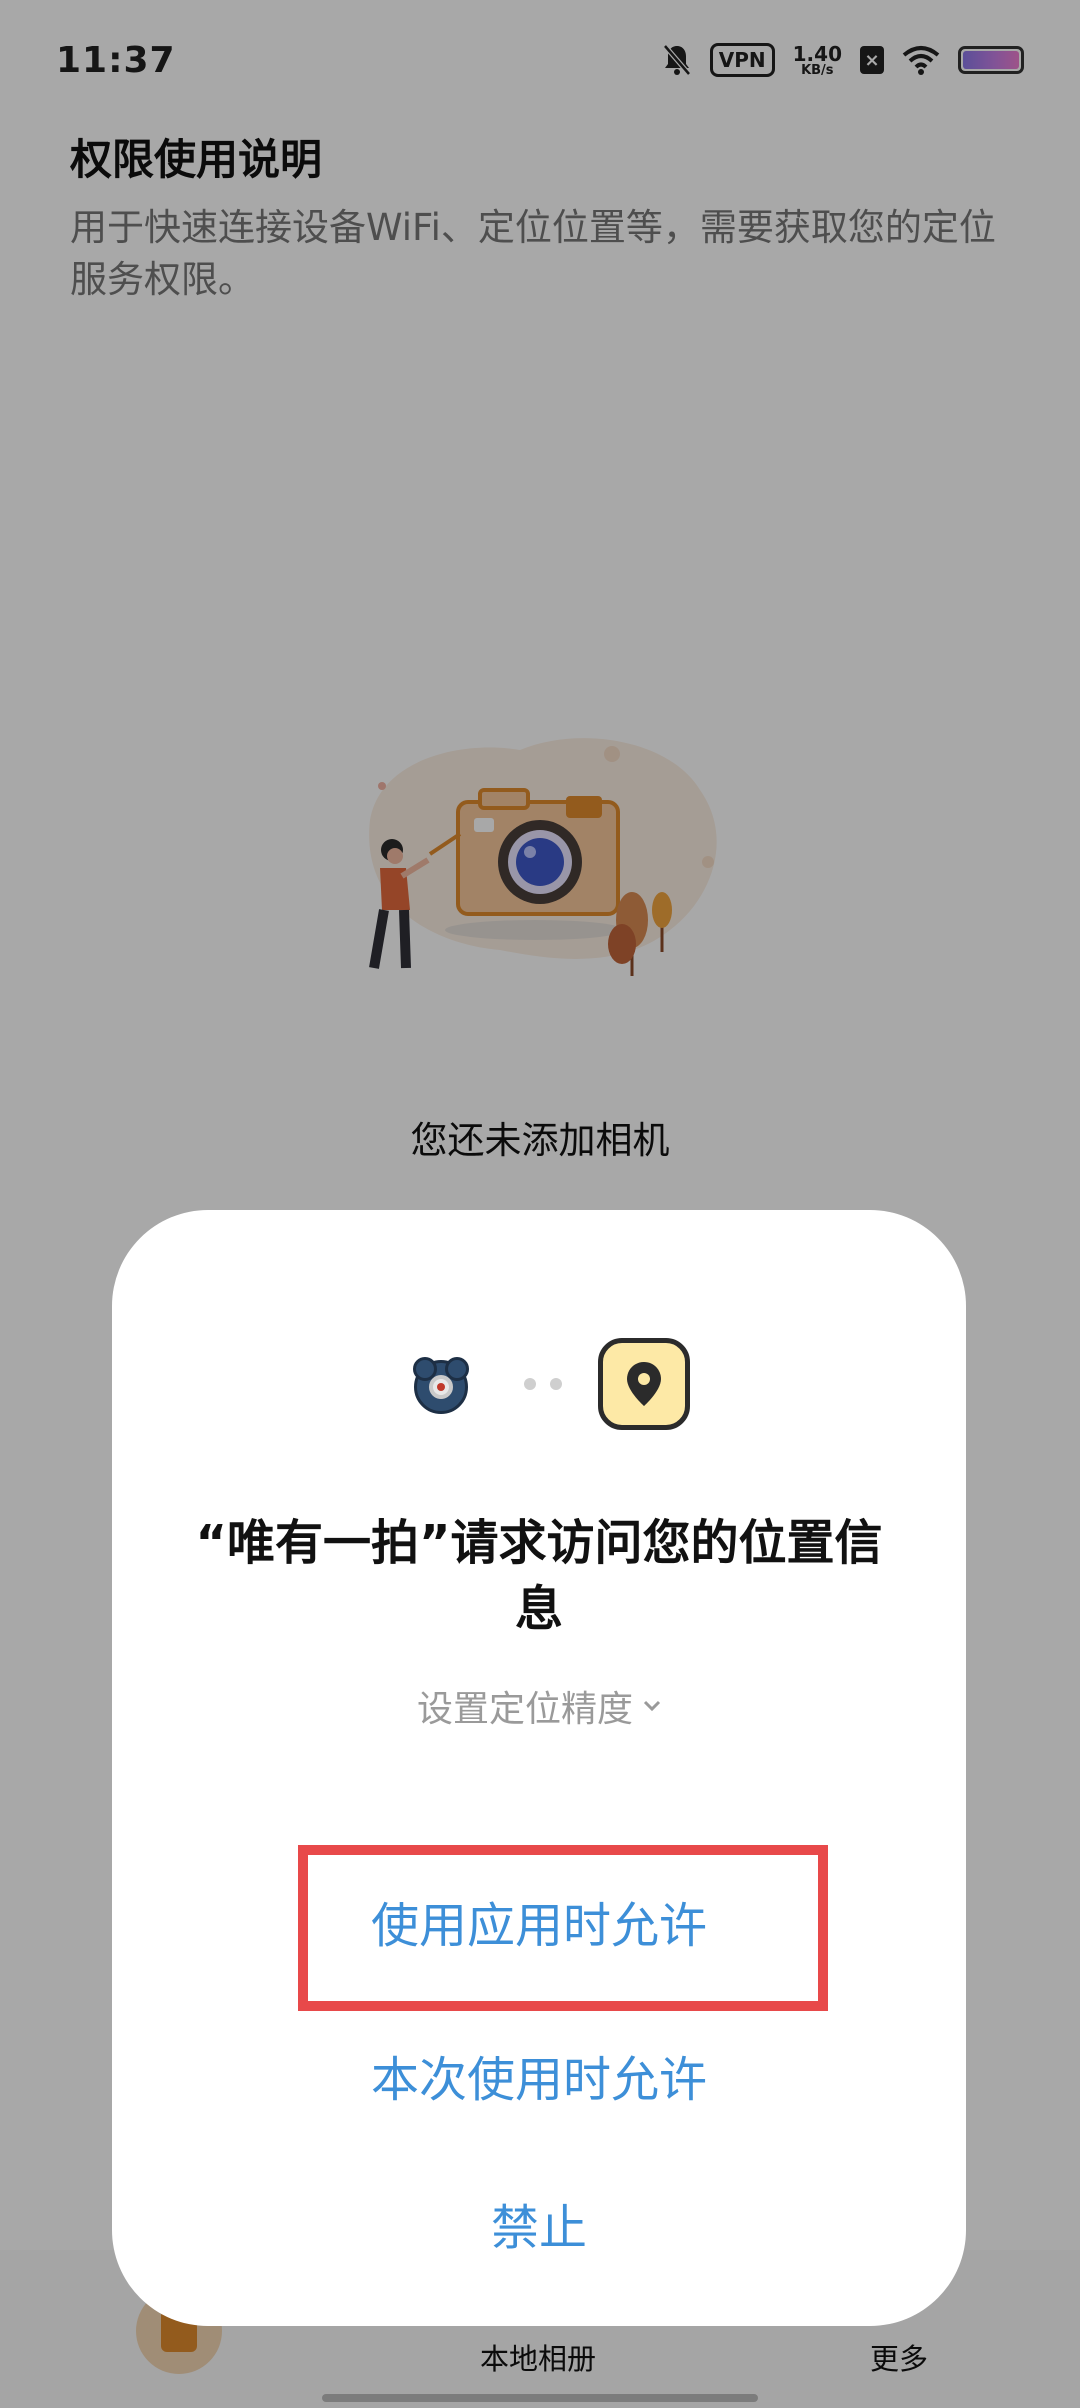 The height and width of the screenshot is (2408, 1080). I want to click on chevron-down-icon, so click(652, 1706).